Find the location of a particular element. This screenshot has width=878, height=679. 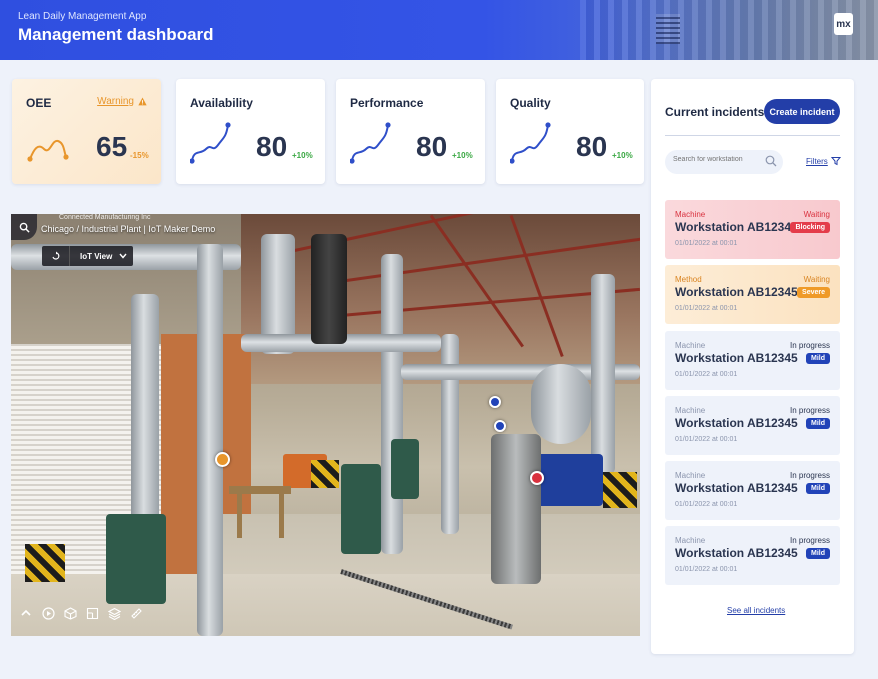

kpi-title: Availability is located at coordinates (221, 103).